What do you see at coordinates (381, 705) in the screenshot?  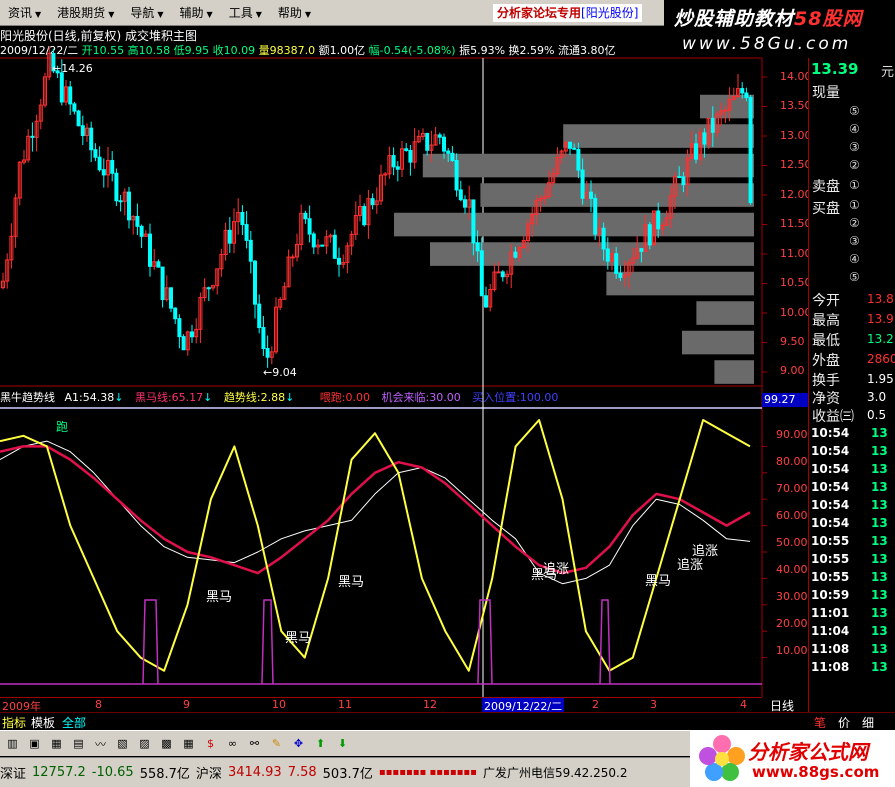 I see `date-axis: 2009年 8 9 10 11 12 2009/12/22/二 2 3 4` at bounding box center [381, 705].